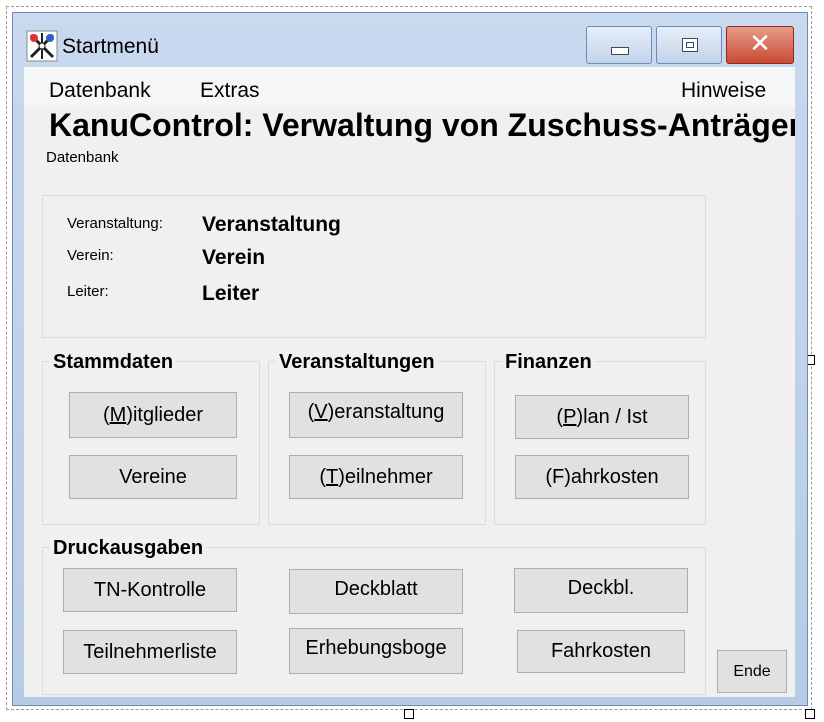 The image size is (824, 722). I want to click on teilnehmer-button: (T)eilnehmer, so click(376, 477).